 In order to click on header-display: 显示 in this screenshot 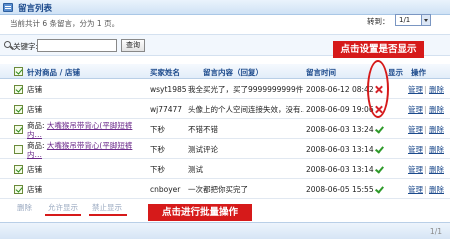, I will do `click(395, 72)`.